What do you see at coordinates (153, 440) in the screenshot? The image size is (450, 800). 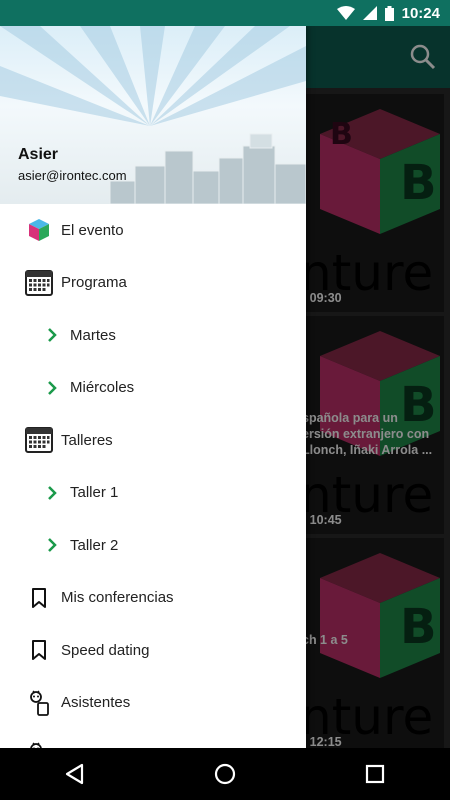 I see `menu-item-talleres: Talleres` at bounding box center [153, 440].